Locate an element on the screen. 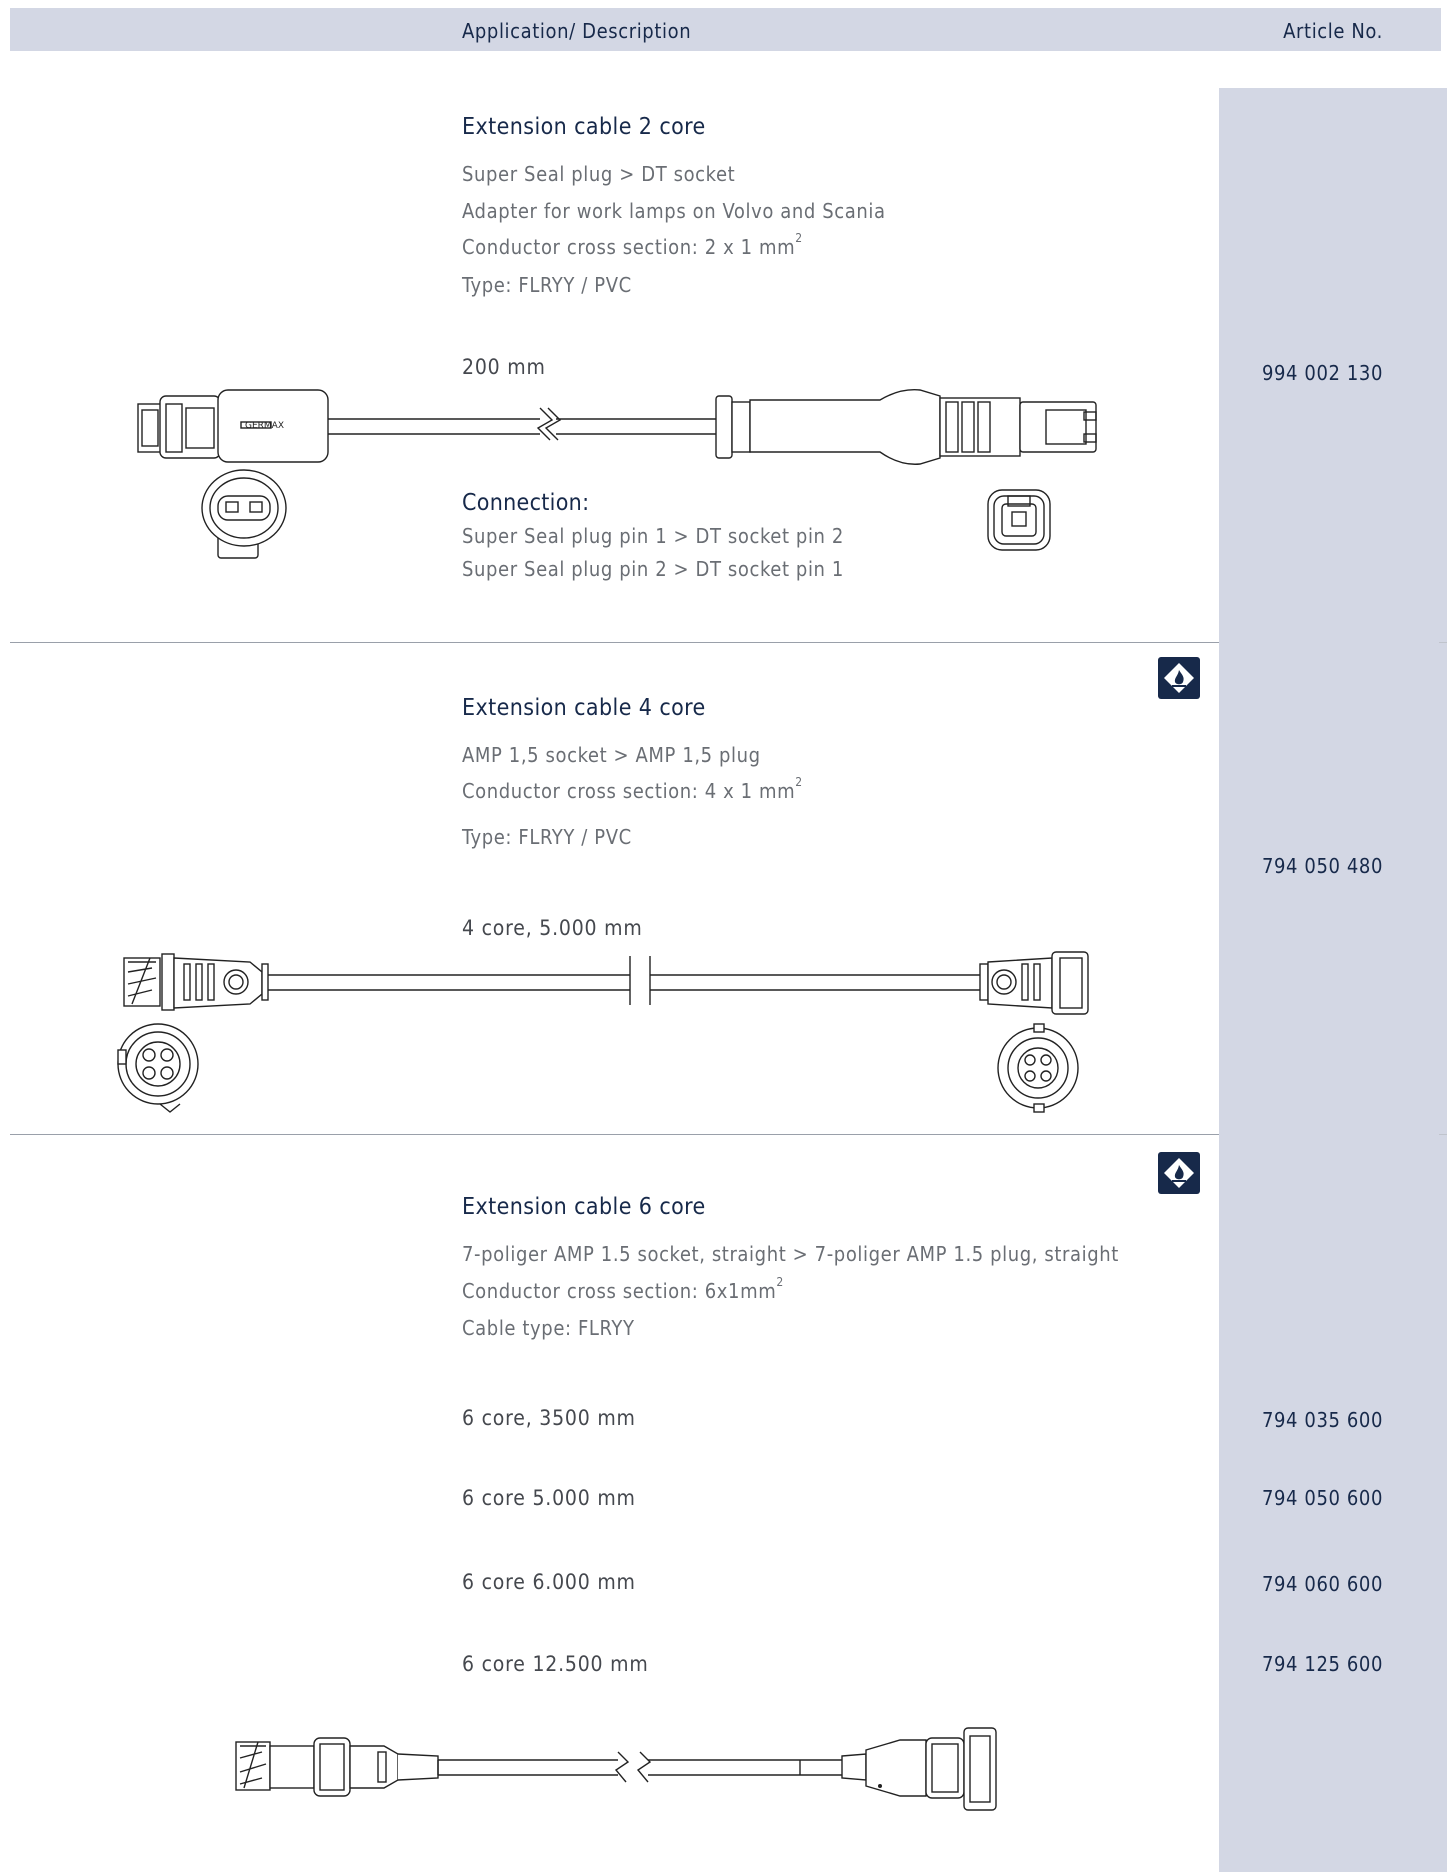 The image size is (1447, 1872). cable-6-core-drawing is located at coordinates (616, 1769).